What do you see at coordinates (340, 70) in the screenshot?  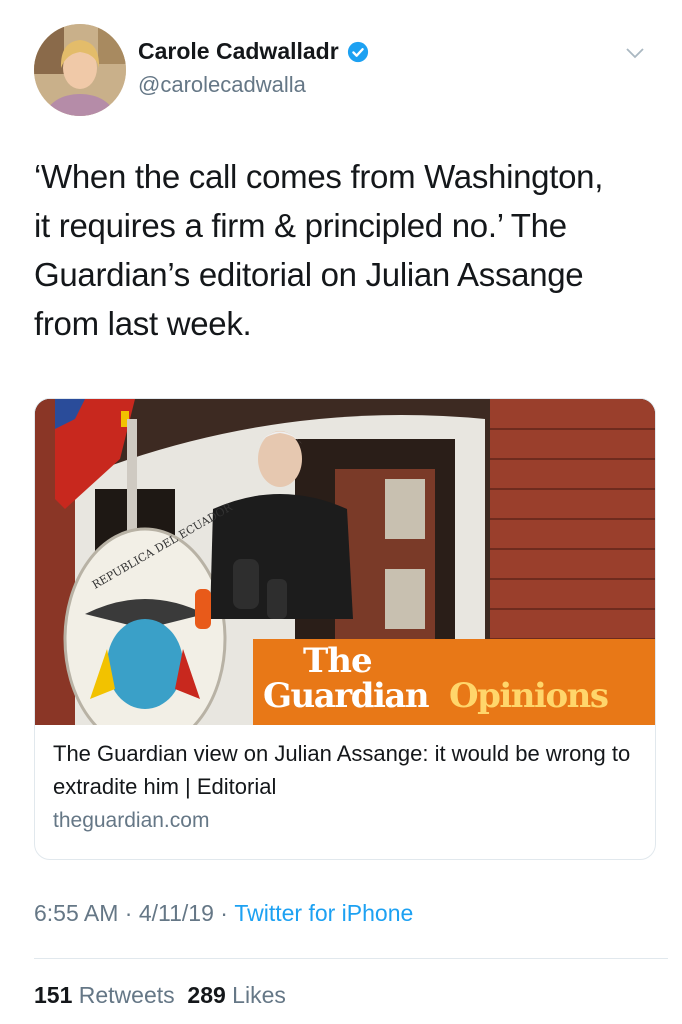 I see `tweet-header: Carole Cadwalladr @carolecadwalla` at bounding box center [340, 70].